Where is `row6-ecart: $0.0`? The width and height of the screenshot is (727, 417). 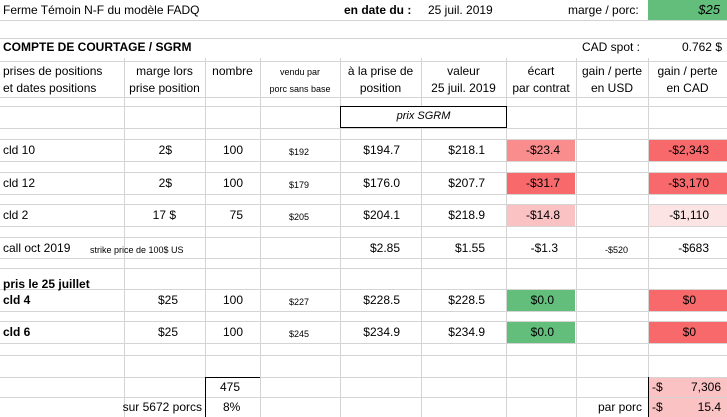
row6-ecart: $0.0 is located at coordinates (542, 300).